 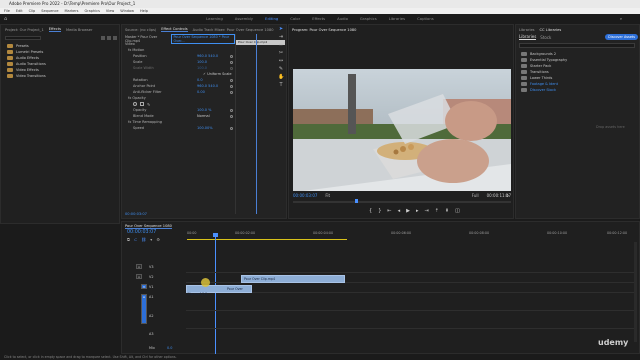 What do you see at coordinates (281, 29) in the screenshot?
I see `selection-tool-icon: ➤` at bounding box center [281, 29].